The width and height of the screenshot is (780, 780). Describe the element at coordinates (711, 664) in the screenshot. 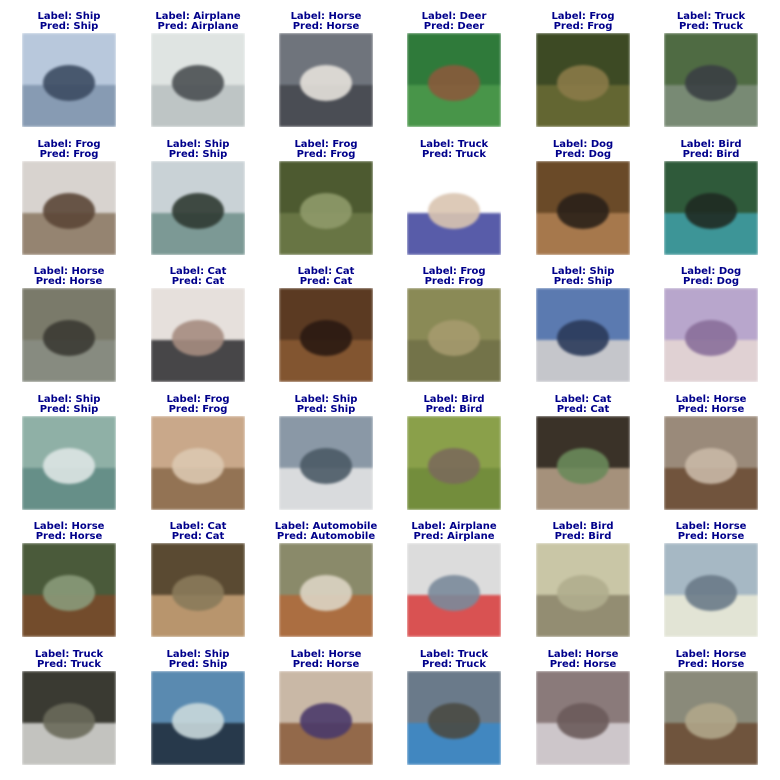

I see `pred-text: Pred: Horse` at that location.